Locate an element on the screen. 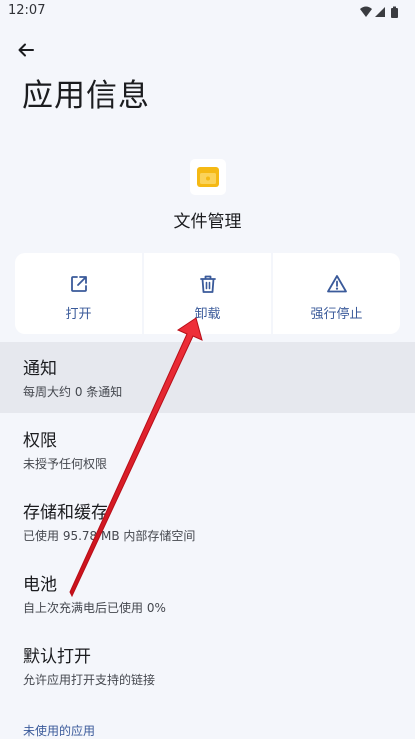  settings-item-battery: 电池 自上次充满电后已使用 0% is located at coordinates (207, 596).